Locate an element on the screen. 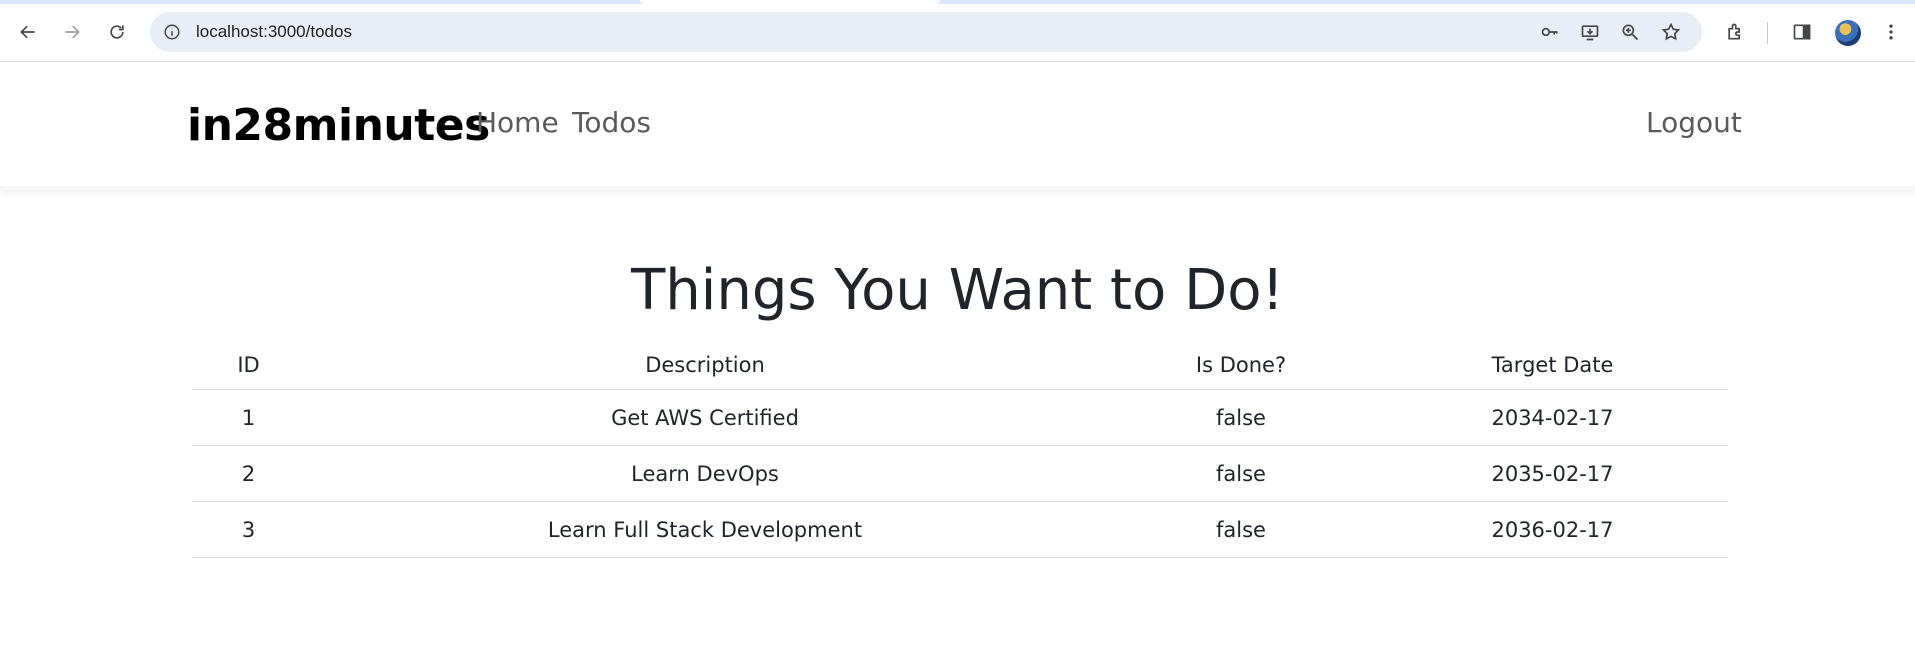 This screenshot has height=672, width=1915. profile-avatar is located at coordinates (1848, 33).